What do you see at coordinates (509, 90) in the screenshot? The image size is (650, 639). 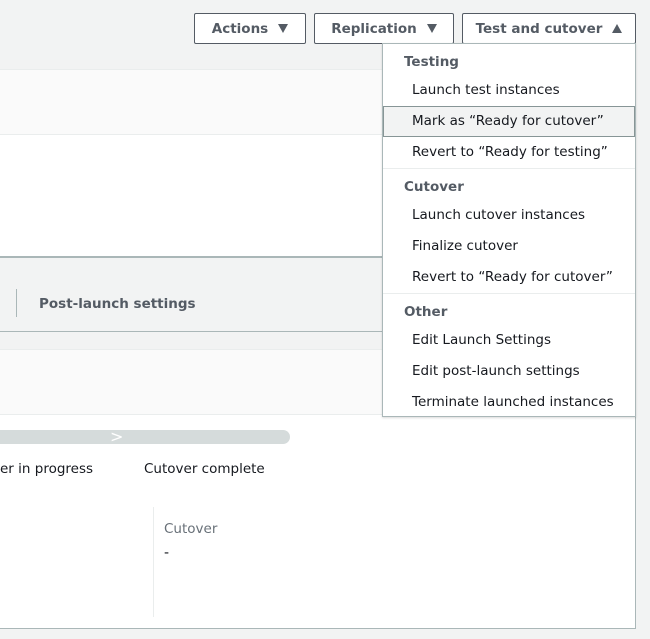 I see `menu-item-launch-test-instances: Launch test instances` at bounding box center [509, 90].